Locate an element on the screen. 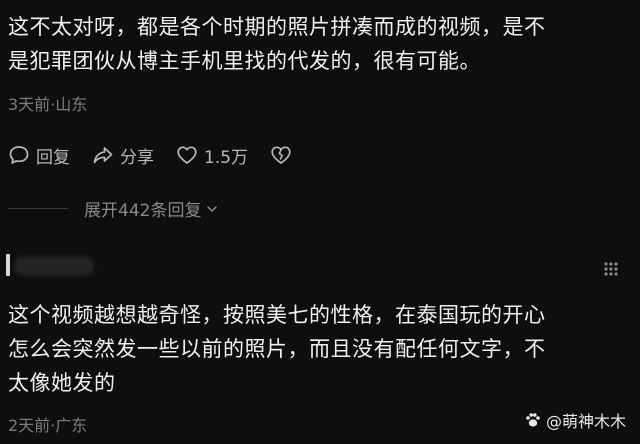  comment-1-actions: 回复 分享 1.5万 is located at coordinates (164, 155).